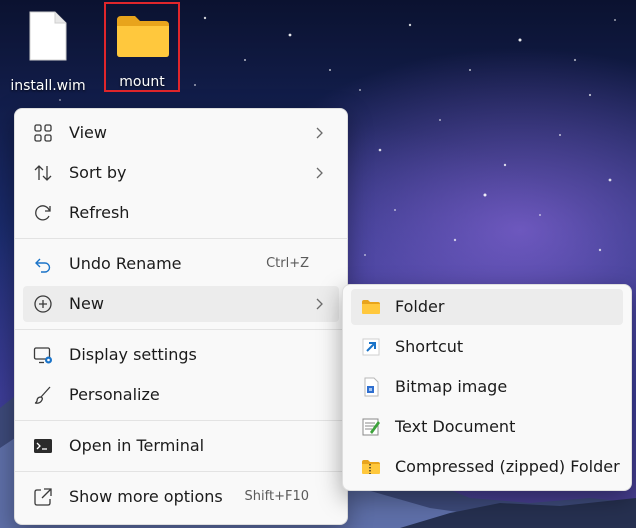  What do you see at coordinates (42, 355) in the screenshot?
I see `display-settings-icon` at bounding box center [42, 355].